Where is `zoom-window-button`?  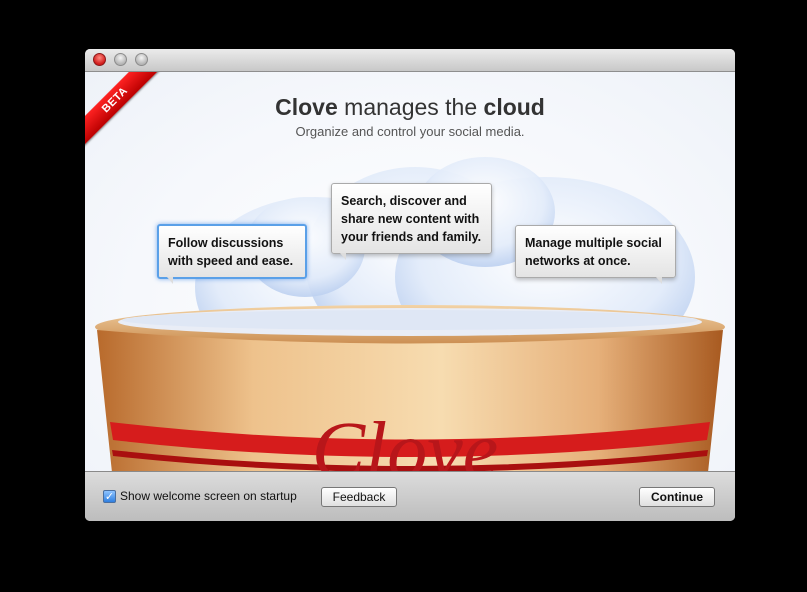 zoom-window-button is located at coordinates (141, 59).